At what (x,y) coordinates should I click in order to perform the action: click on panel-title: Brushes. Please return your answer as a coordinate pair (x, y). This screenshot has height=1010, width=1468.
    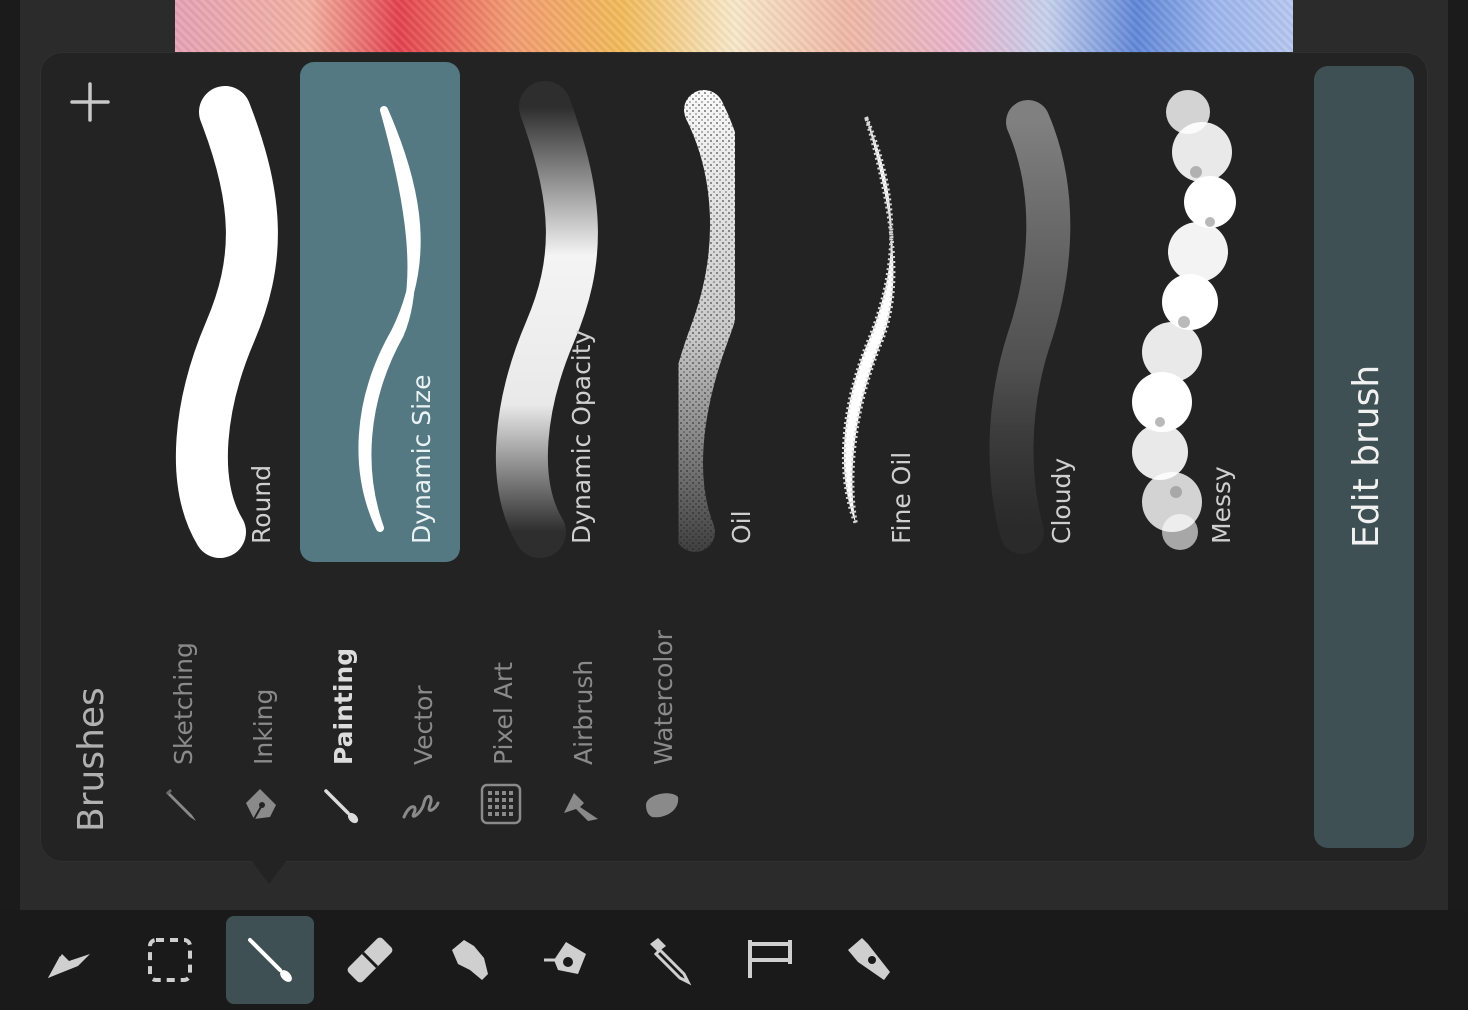
    Looking at the image, I should click on (91, 759).